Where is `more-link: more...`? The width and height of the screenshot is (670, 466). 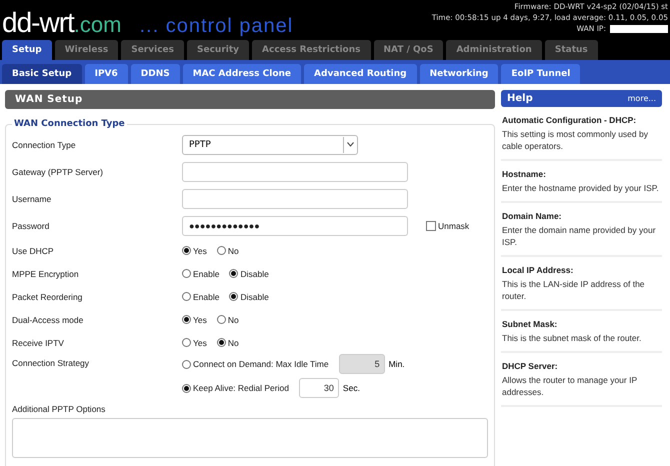
more-link: more... is located at coordinates (642, 98).